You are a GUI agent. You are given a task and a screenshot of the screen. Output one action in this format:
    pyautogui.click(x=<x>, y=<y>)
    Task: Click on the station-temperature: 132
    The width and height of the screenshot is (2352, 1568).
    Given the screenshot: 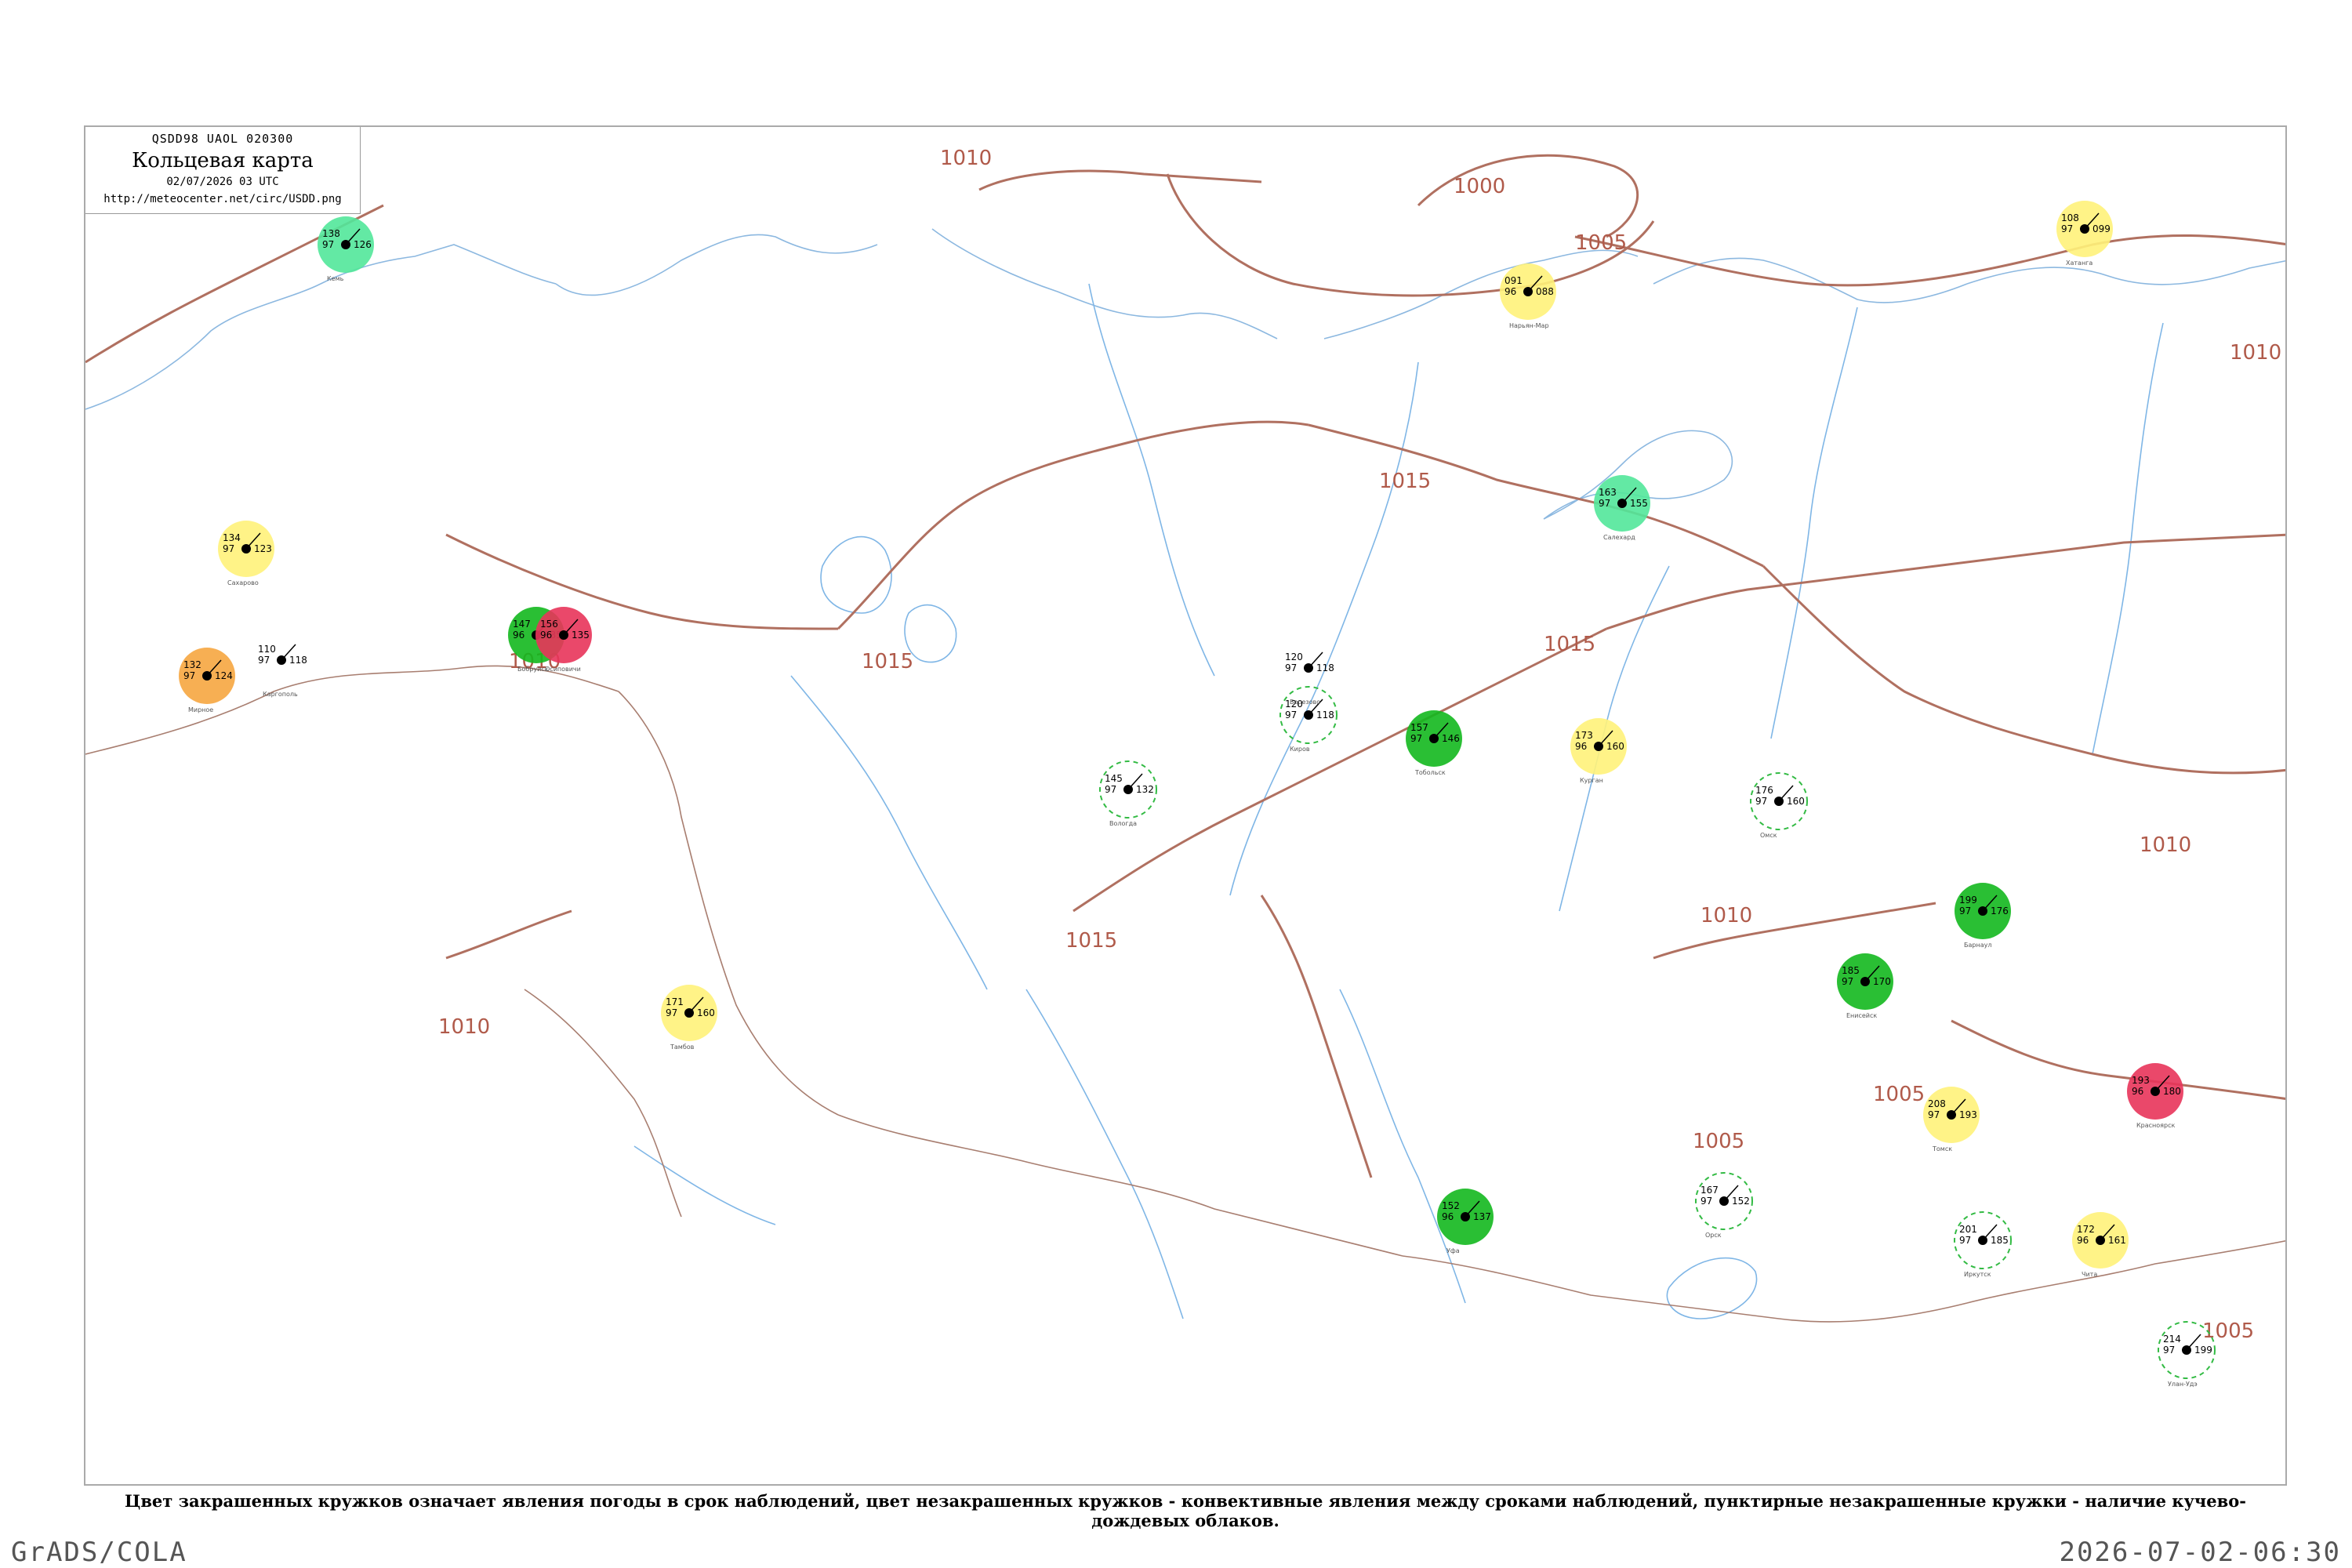 What is the action you would take?
    pyautogui.click(x=192, y=664)
    